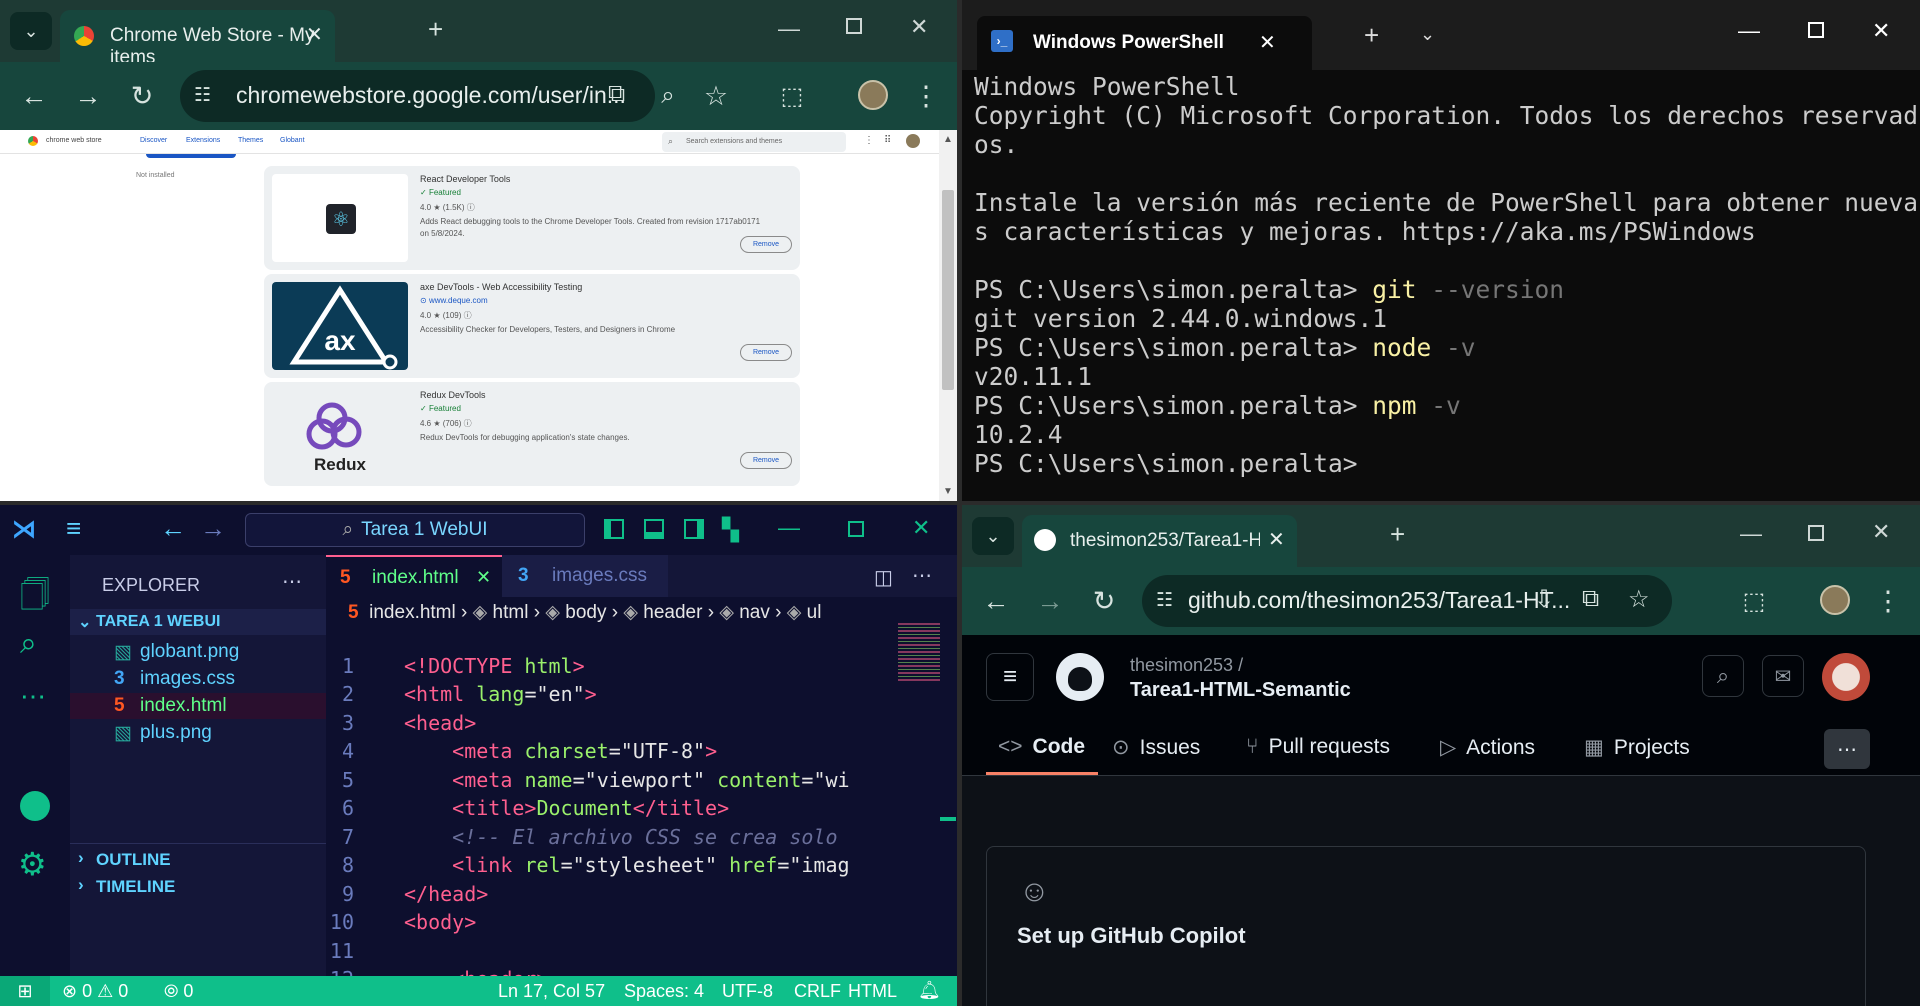 This screenshot has height=1006, width=1920. I want to click on tab-powershell: ›_ Windows PowerShell ✕, so click(1144, 43).